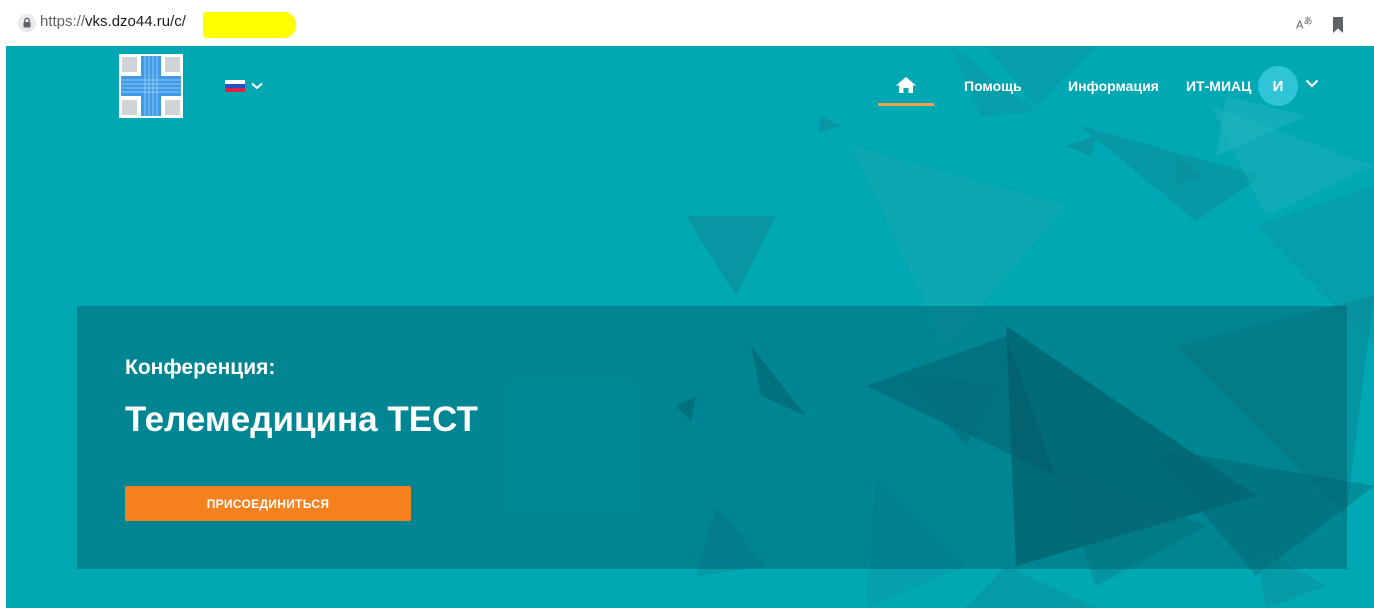 This screenshot has height=608, width=1374. I want to click on russia-flag-icon, so click(235, 86).